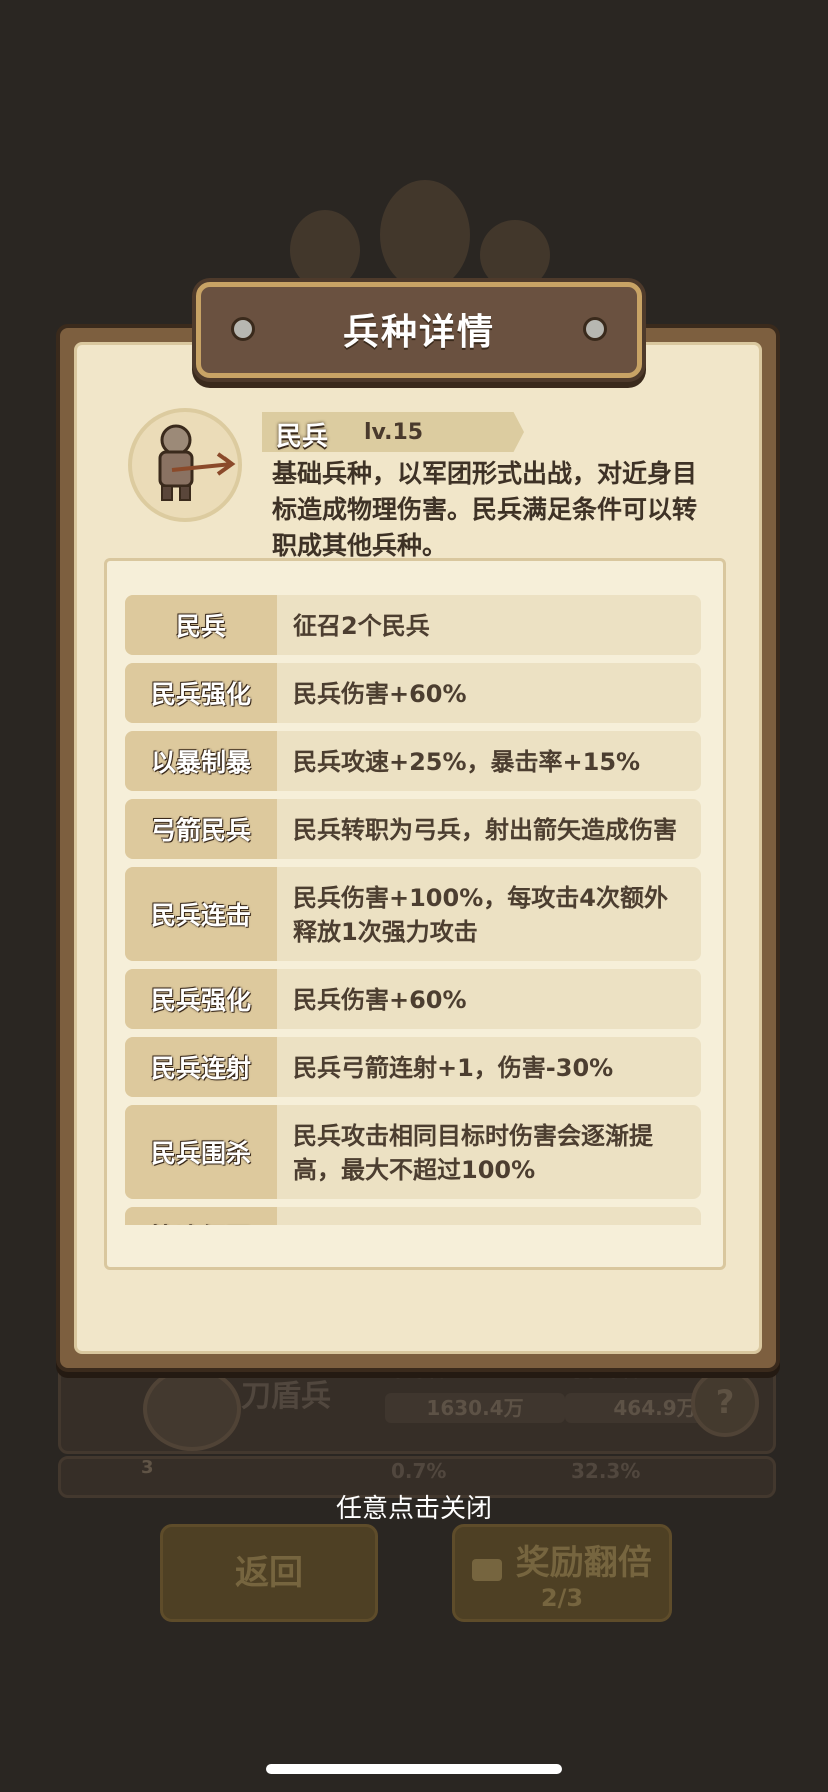 This screenshot has width=828, height=1792. I want to click on rank-number: 3, so click(147, 1467).